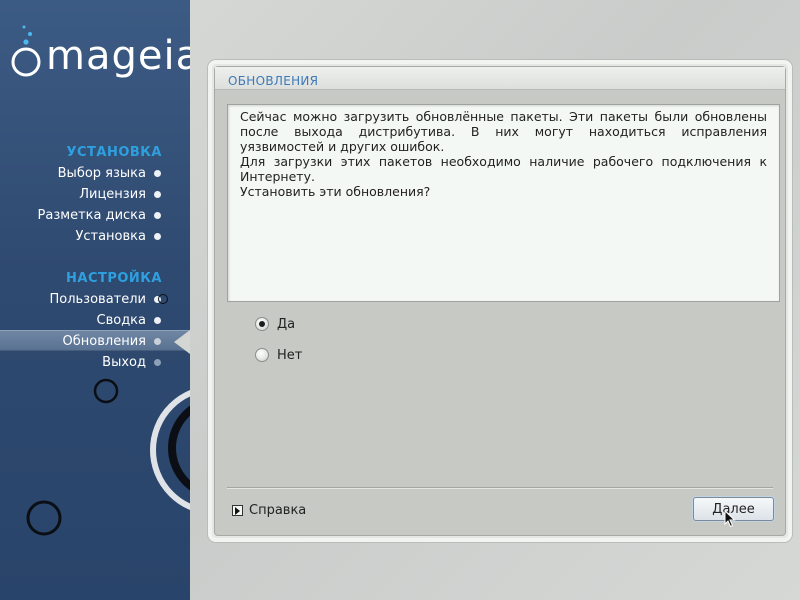  What do you see at coordinates (157, 362) in the screenshot?
I see `step-pending-dot-icon` at bounding box center [157, 362].